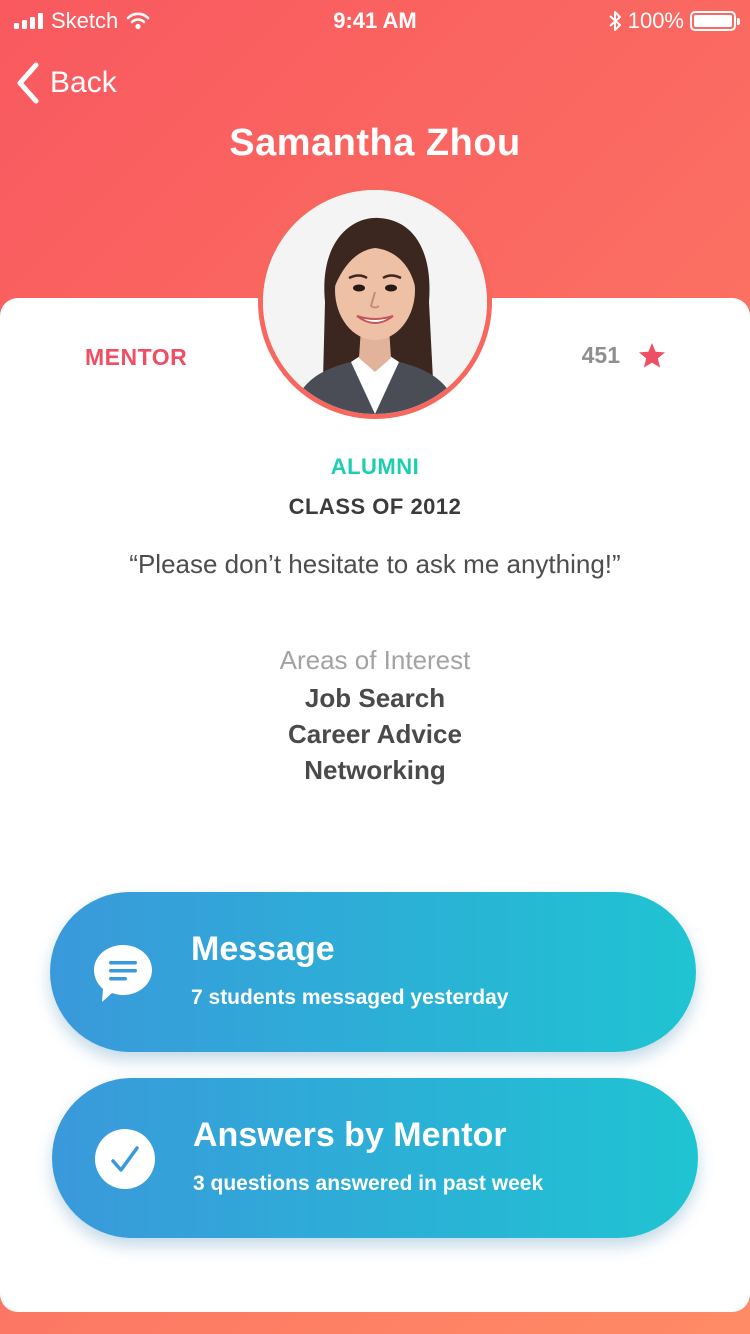 Image resolution: width=750 pixels, height=1334 pixels. I want to click on back-button: Back, so click(66, 83).